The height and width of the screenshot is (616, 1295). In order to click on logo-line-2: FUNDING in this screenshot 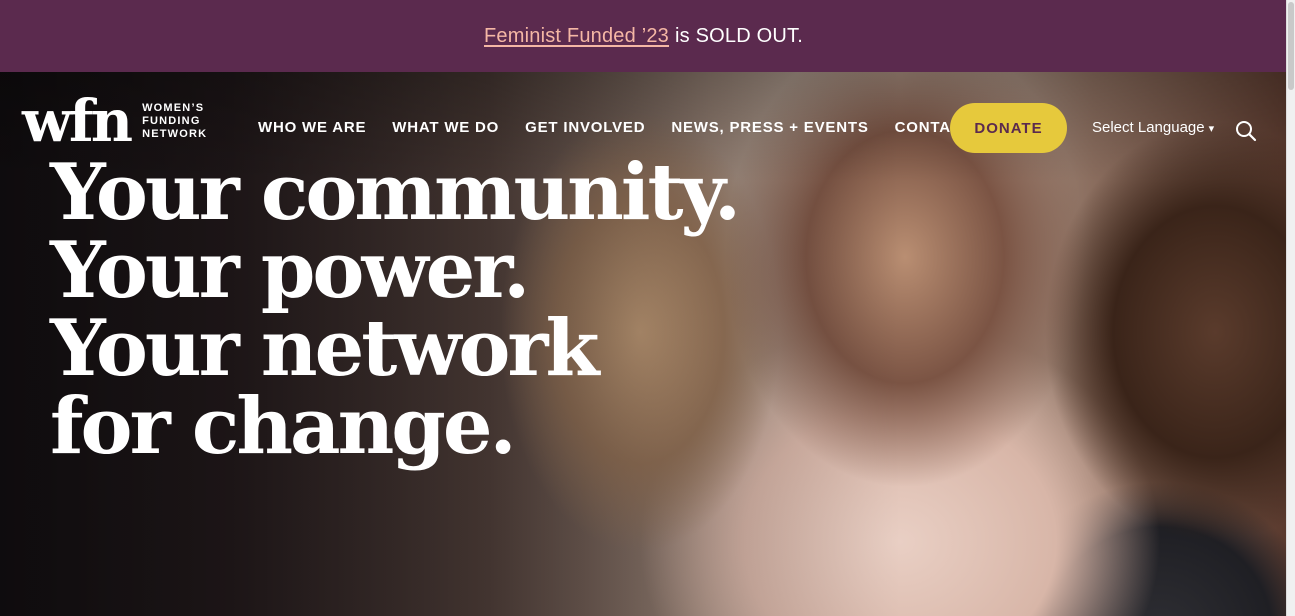, I will do `click(171, 120)`.